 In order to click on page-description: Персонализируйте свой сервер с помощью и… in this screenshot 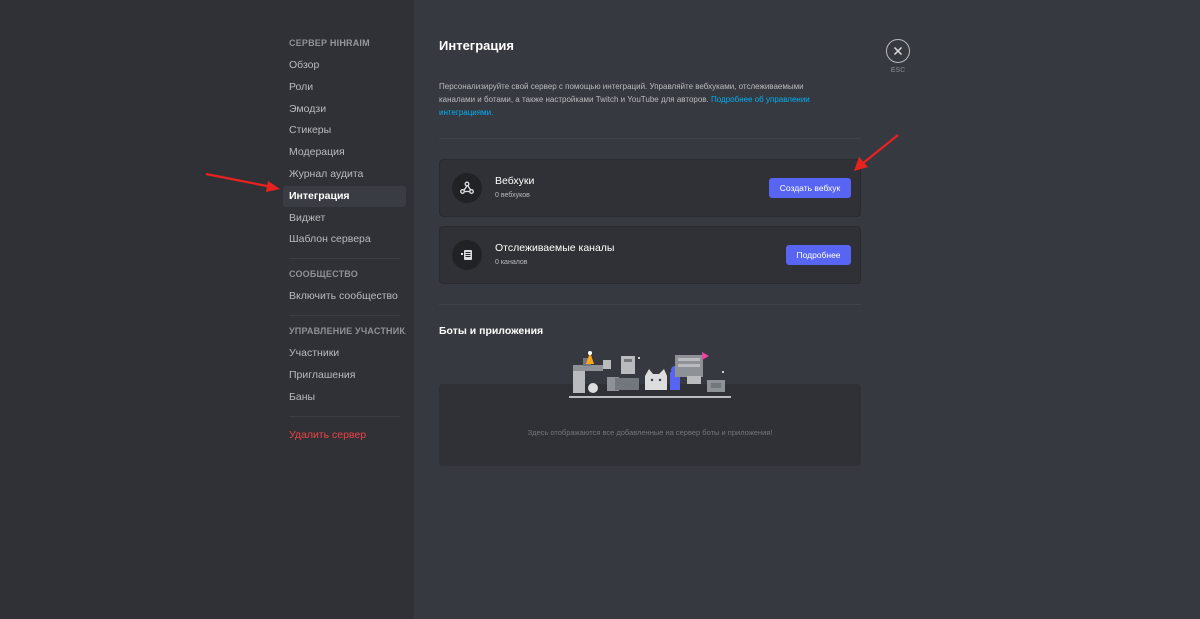, I will do `click(639, 99)`.